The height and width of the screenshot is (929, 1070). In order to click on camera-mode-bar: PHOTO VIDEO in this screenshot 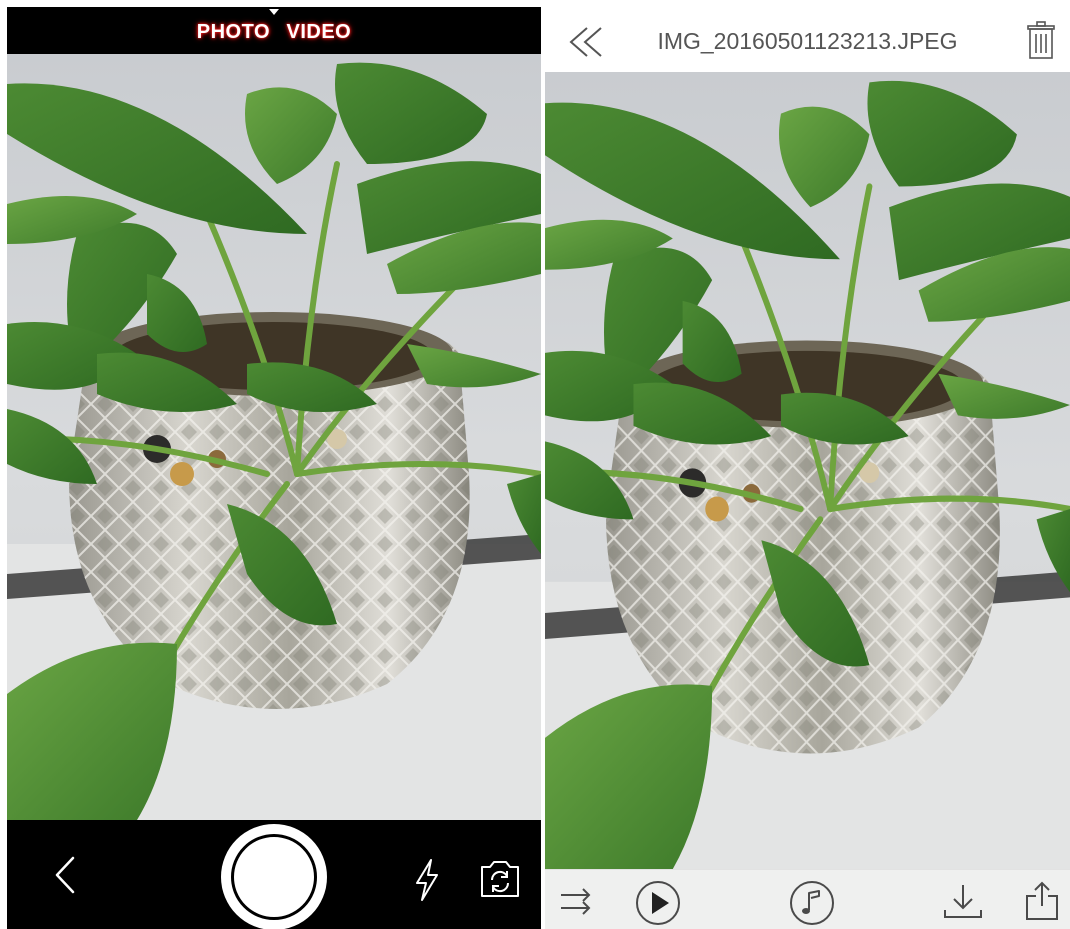, I will do `click(274, 30)`.